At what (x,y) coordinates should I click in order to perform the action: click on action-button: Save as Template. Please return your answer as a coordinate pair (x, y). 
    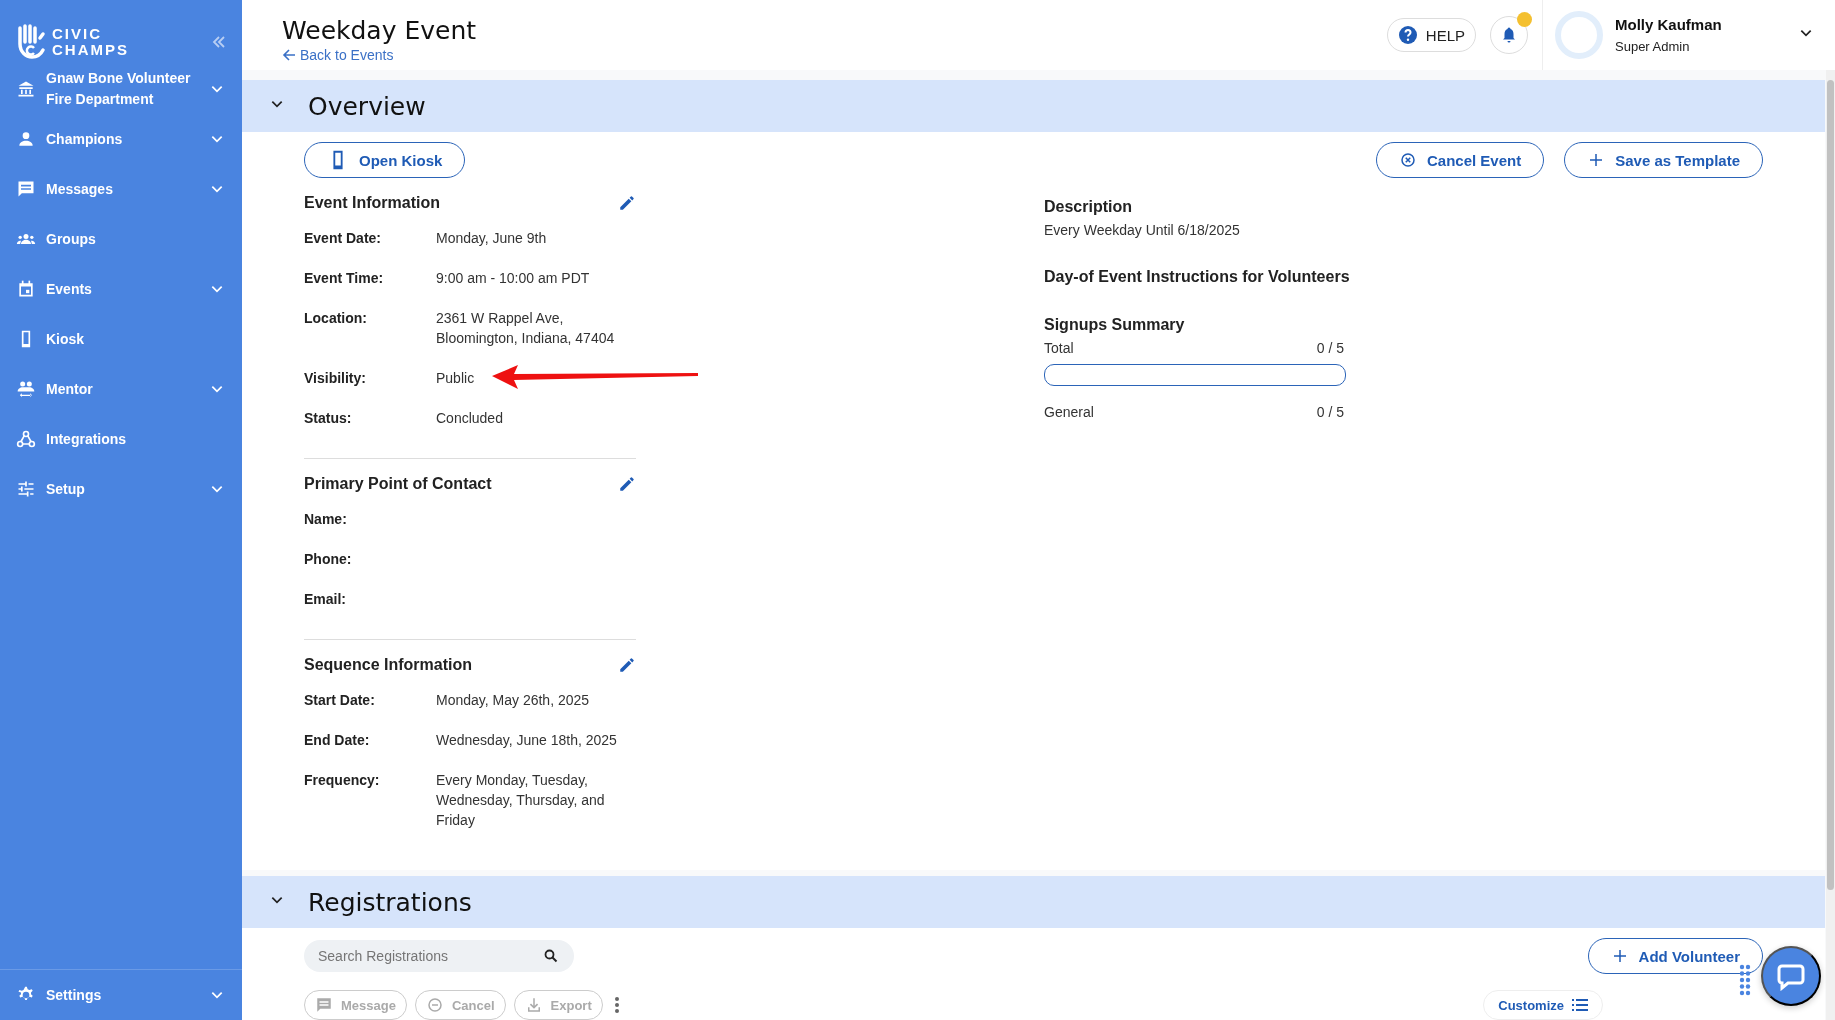
    Looking at the image, I should click on (1663, 160).